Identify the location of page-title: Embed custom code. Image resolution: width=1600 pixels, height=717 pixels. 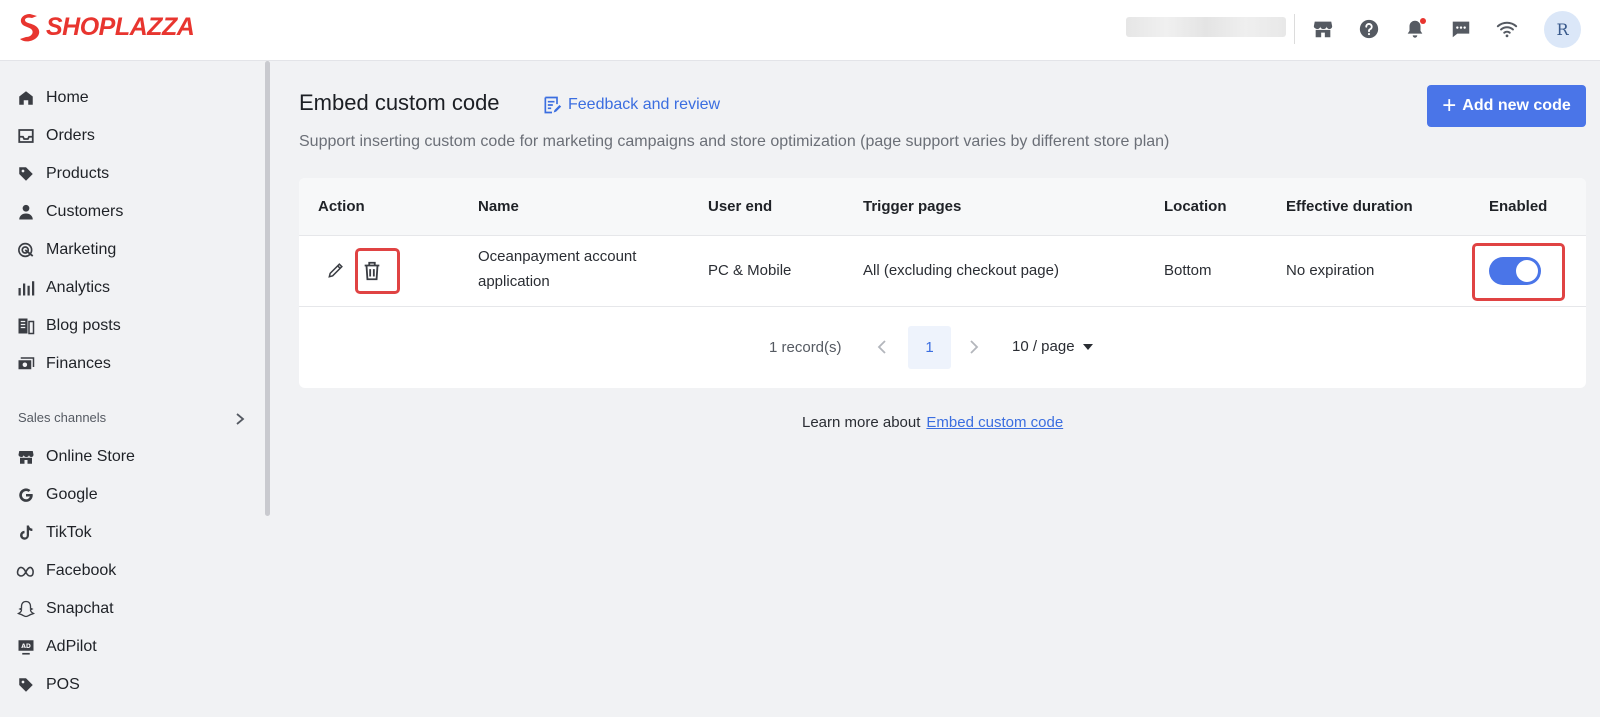
(399, 102).